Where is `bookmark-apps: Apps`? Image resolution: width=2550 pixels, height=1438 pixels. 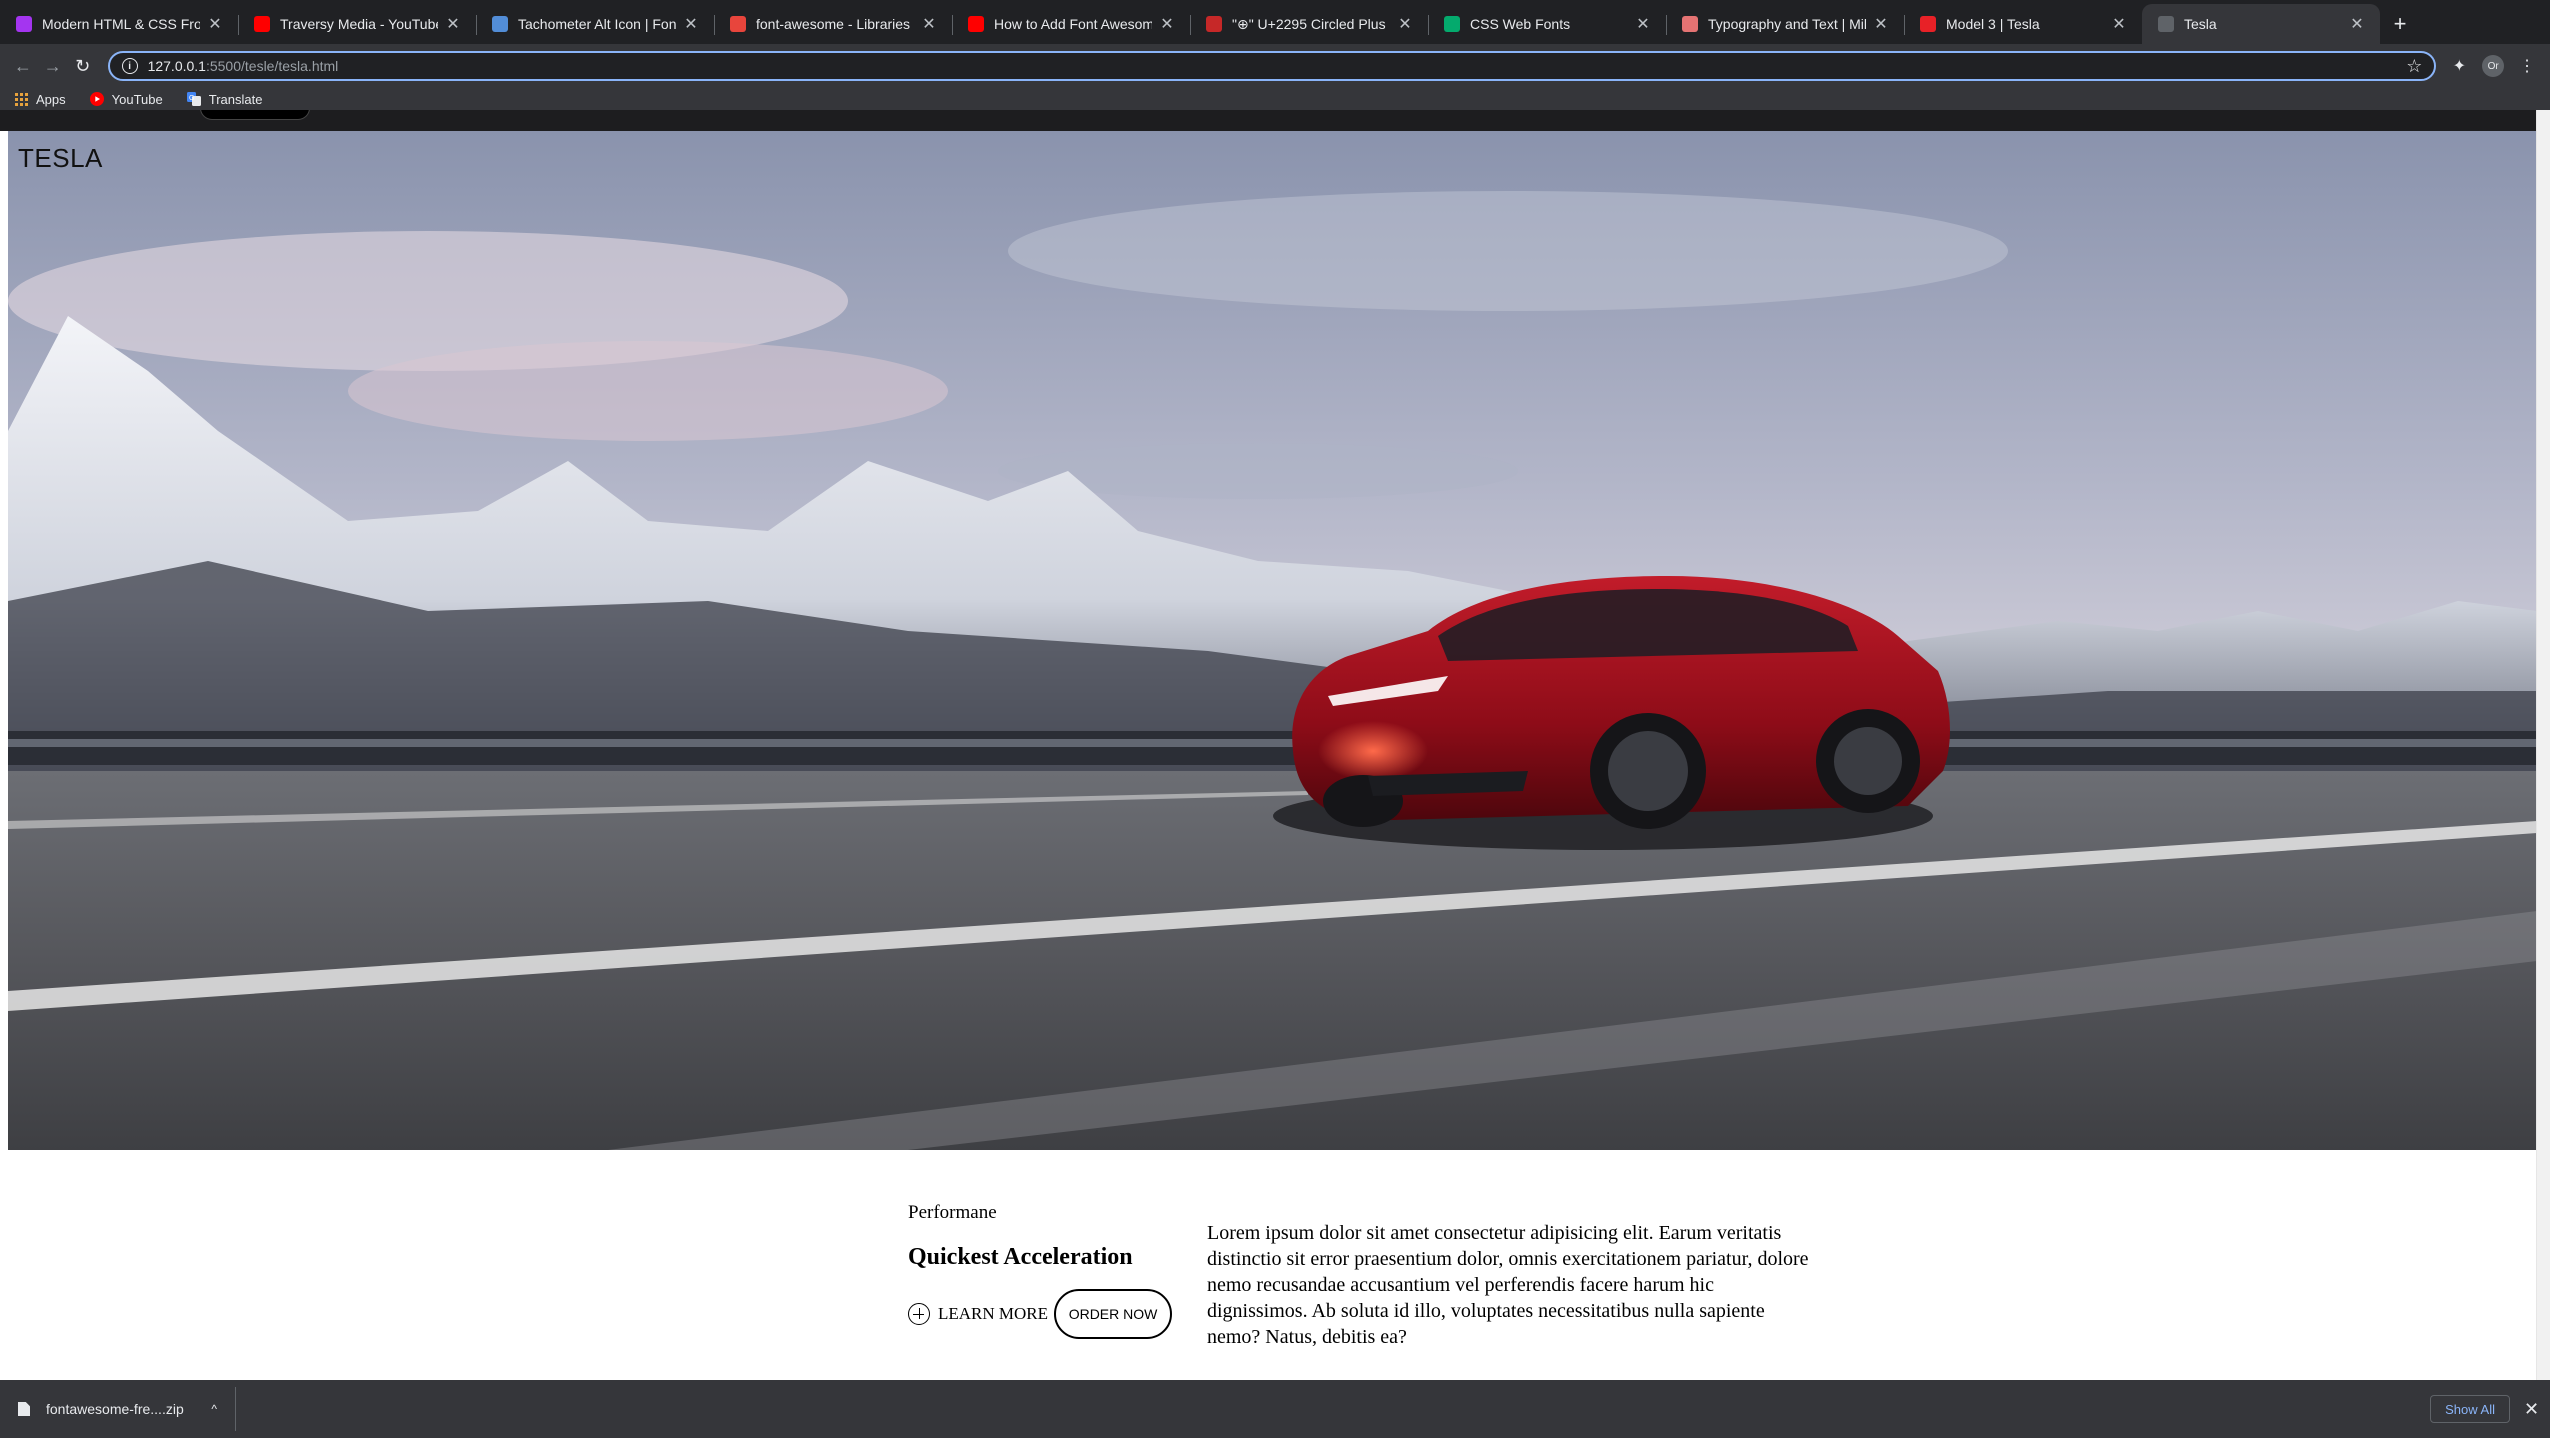 bookmark-apps: Apps is located at coordinates (40, 99).